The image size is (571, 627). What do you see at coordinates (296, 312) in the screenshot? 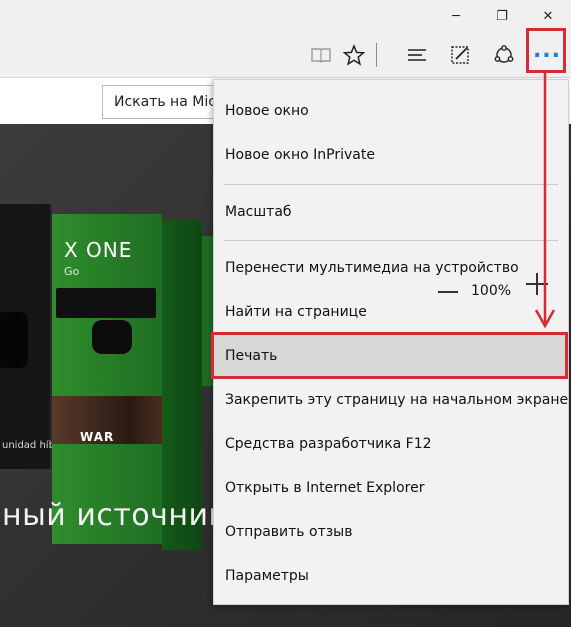
I see `menu-item-label: Найти на странице` at bounding box center [296, 312].